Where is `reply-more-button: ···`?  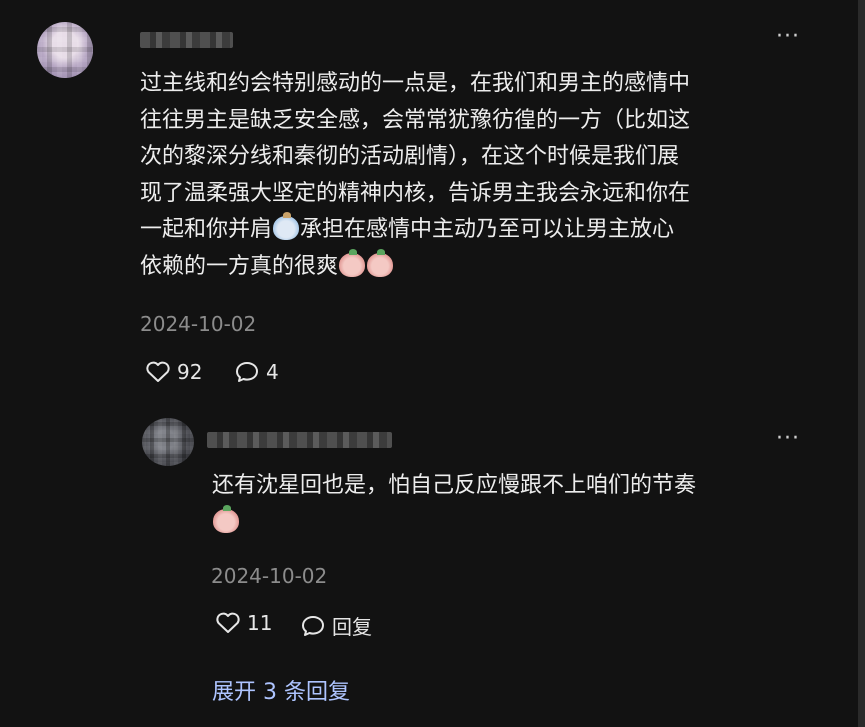 reply-more-button: ··· is located at coordinates (788, 439).